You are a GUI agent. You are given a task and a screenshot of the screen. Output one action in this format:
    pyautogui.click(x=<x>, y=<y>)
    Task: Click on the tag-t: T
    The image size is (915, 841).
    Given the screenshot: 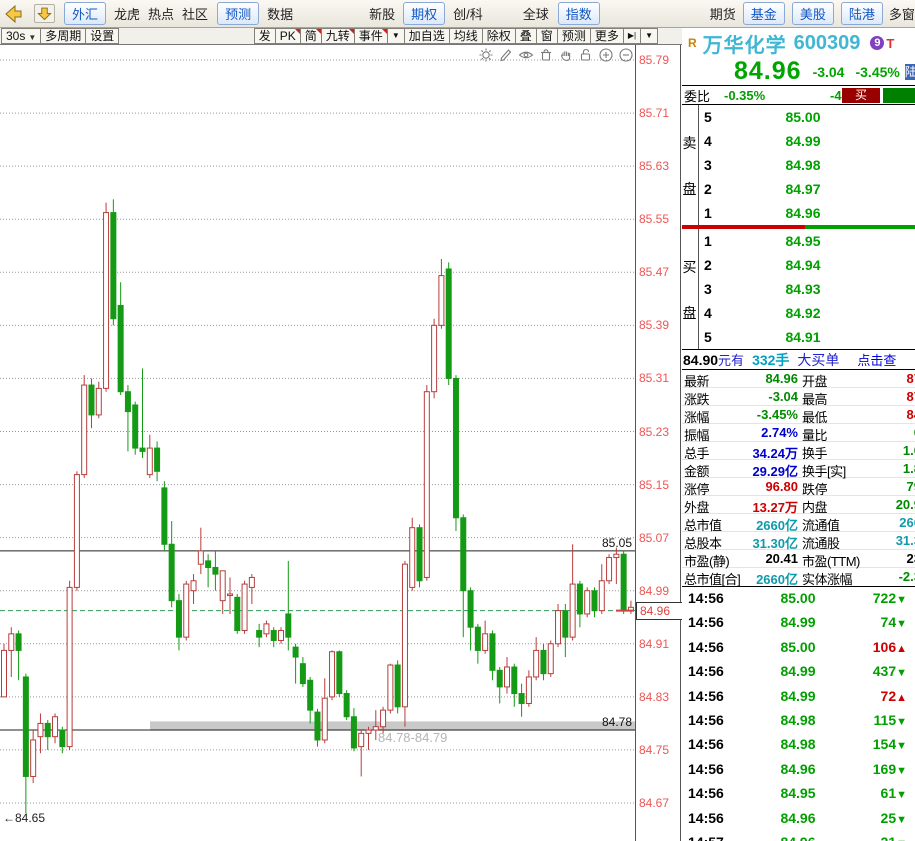 What is the action you would take?
    pyautogui.click(x=890, y=43)
    